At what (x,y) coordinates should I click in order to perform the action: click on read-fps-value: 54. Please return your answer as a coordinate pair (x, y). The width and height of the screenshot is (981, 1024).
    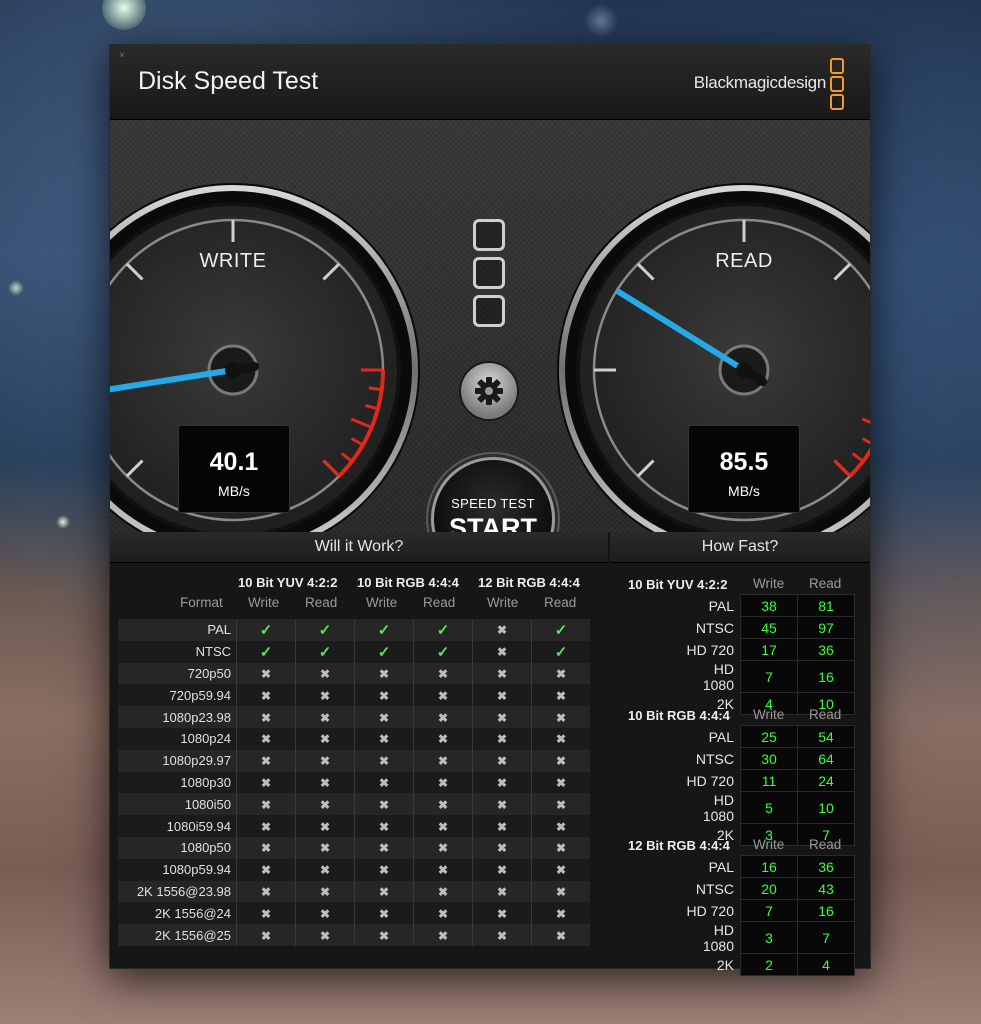
    Looking at the image, I should click on (826, 736).